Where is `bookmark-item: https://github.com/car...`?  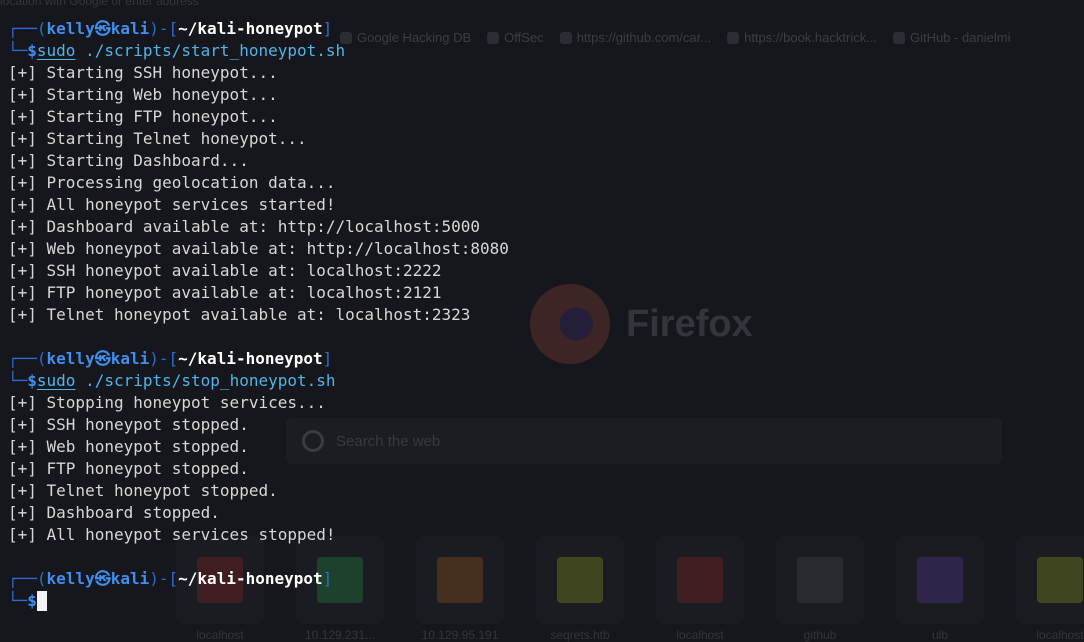
bookmark-item: https://github.com/car... is located at coordinates (635, 37).